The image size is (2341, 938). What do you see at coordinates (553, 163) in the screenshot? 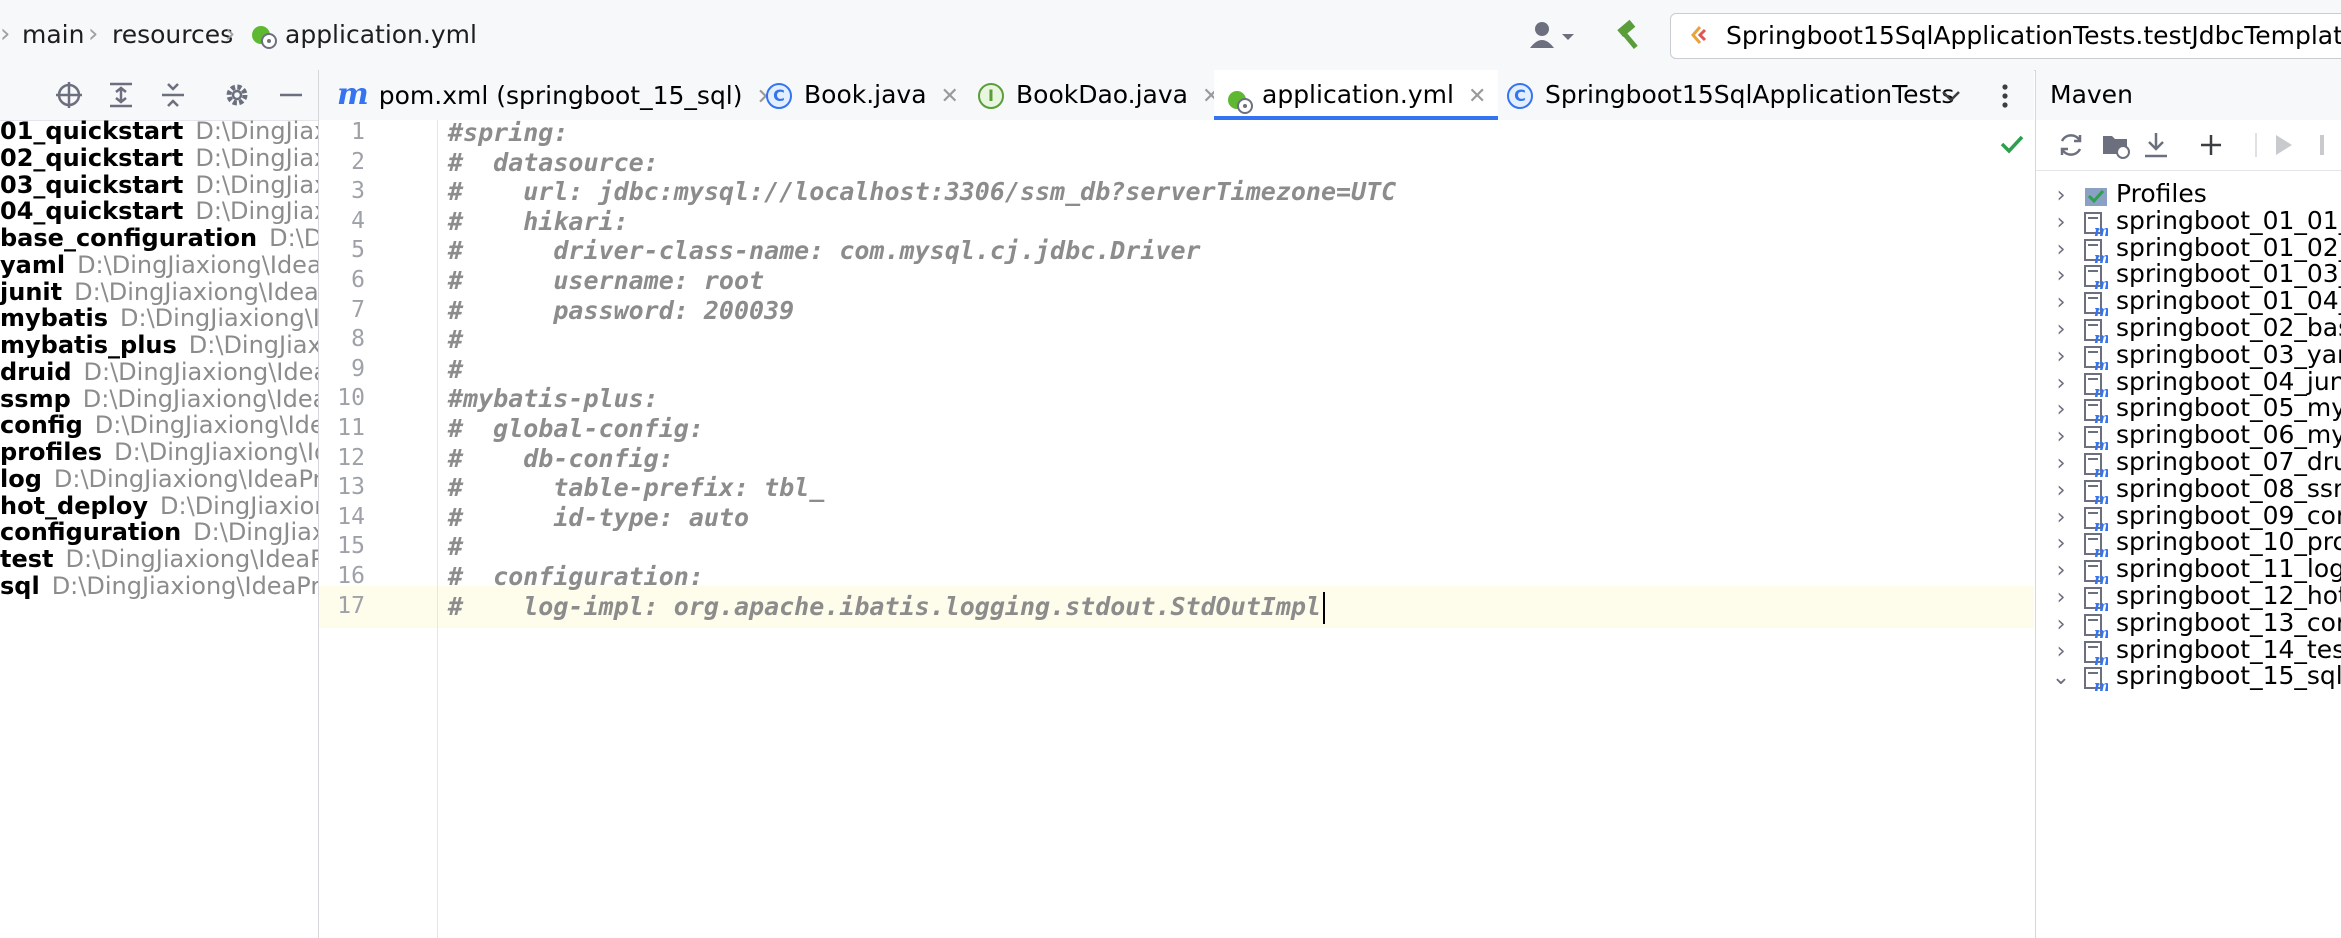
I see `code-line: # datasource:` at bounding box center [553, 163].